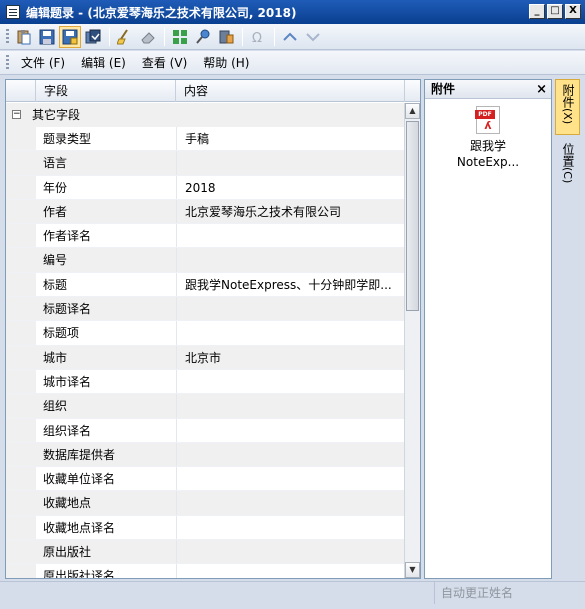  What do you see at coordinates (290, 357) in the screenshot?
I see `field-value-cell: 北京市` at bounding box center [290, 357].